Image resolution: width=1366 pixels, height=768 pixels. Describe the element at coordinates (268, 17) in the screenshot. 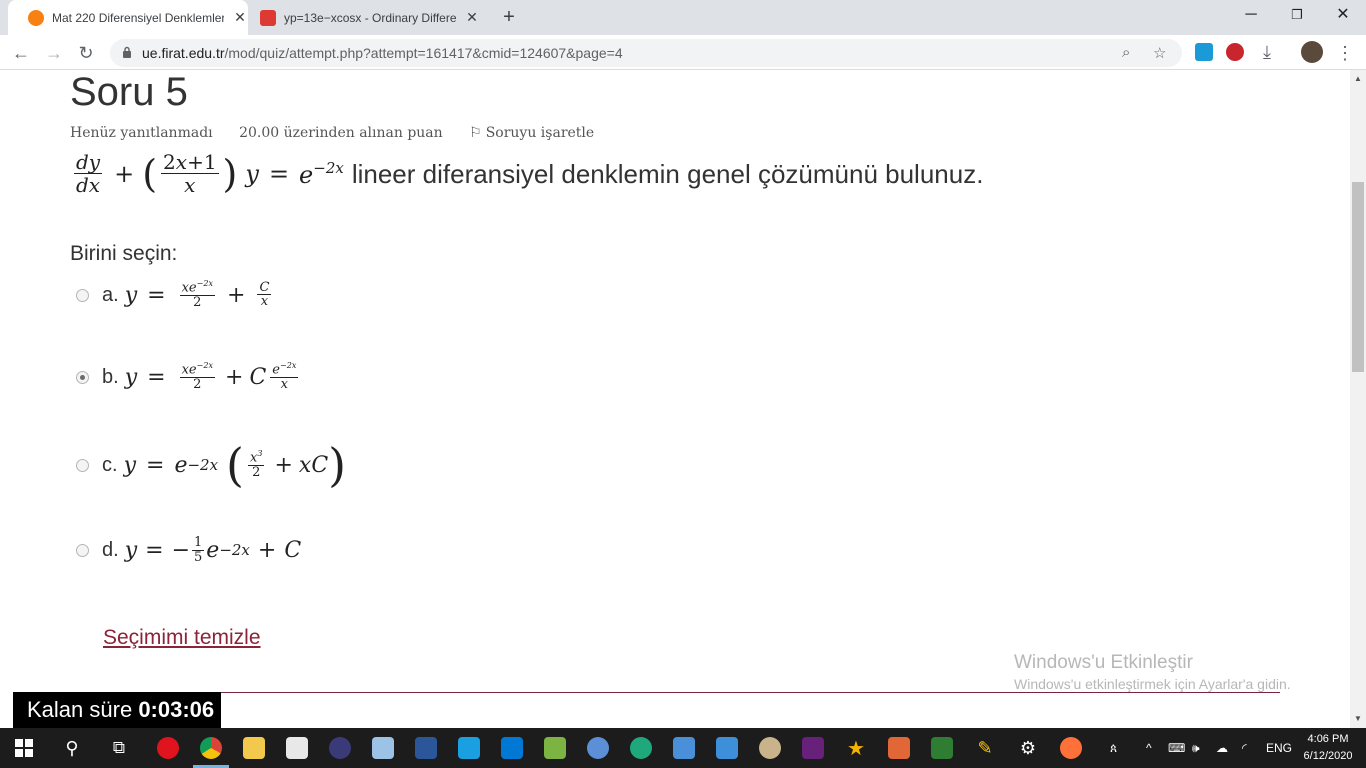

I see `symbolab-icon` at that location.